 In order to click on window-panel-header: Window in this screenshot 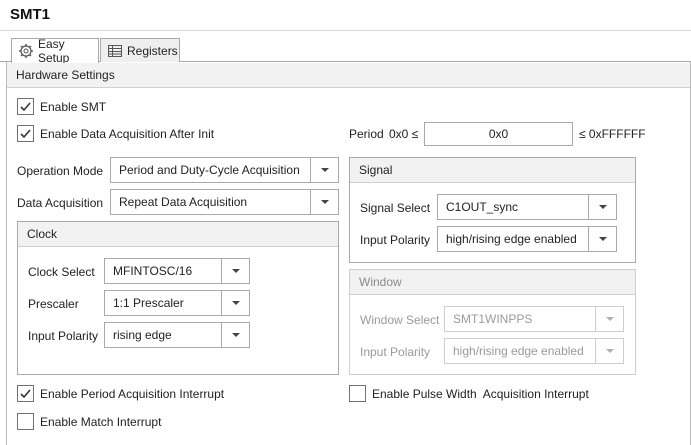, I will do `click(492, 282)`.